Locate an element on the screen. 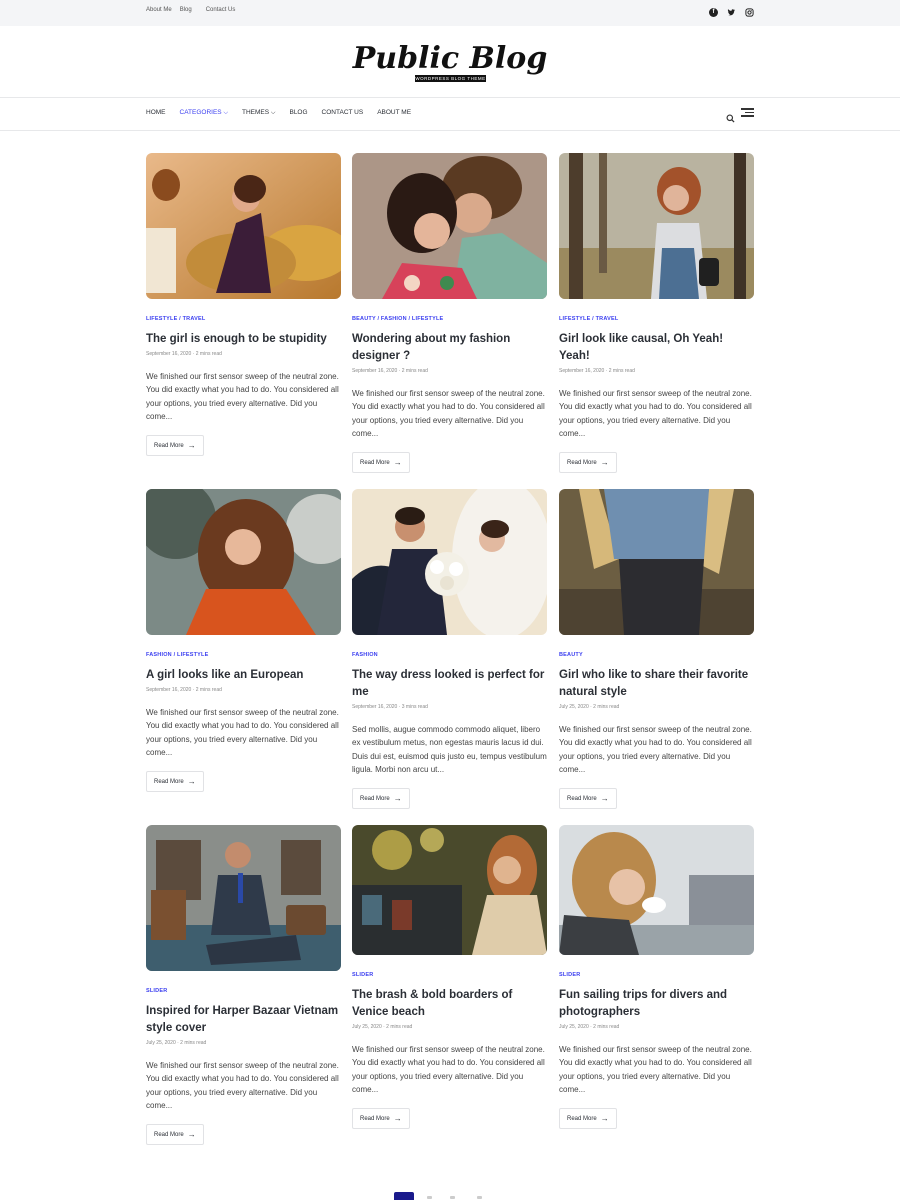 The height and width of the screenshot is (1200, 900). post-title: The way dress looked is perfect for me is located at coordinates (449, 684).